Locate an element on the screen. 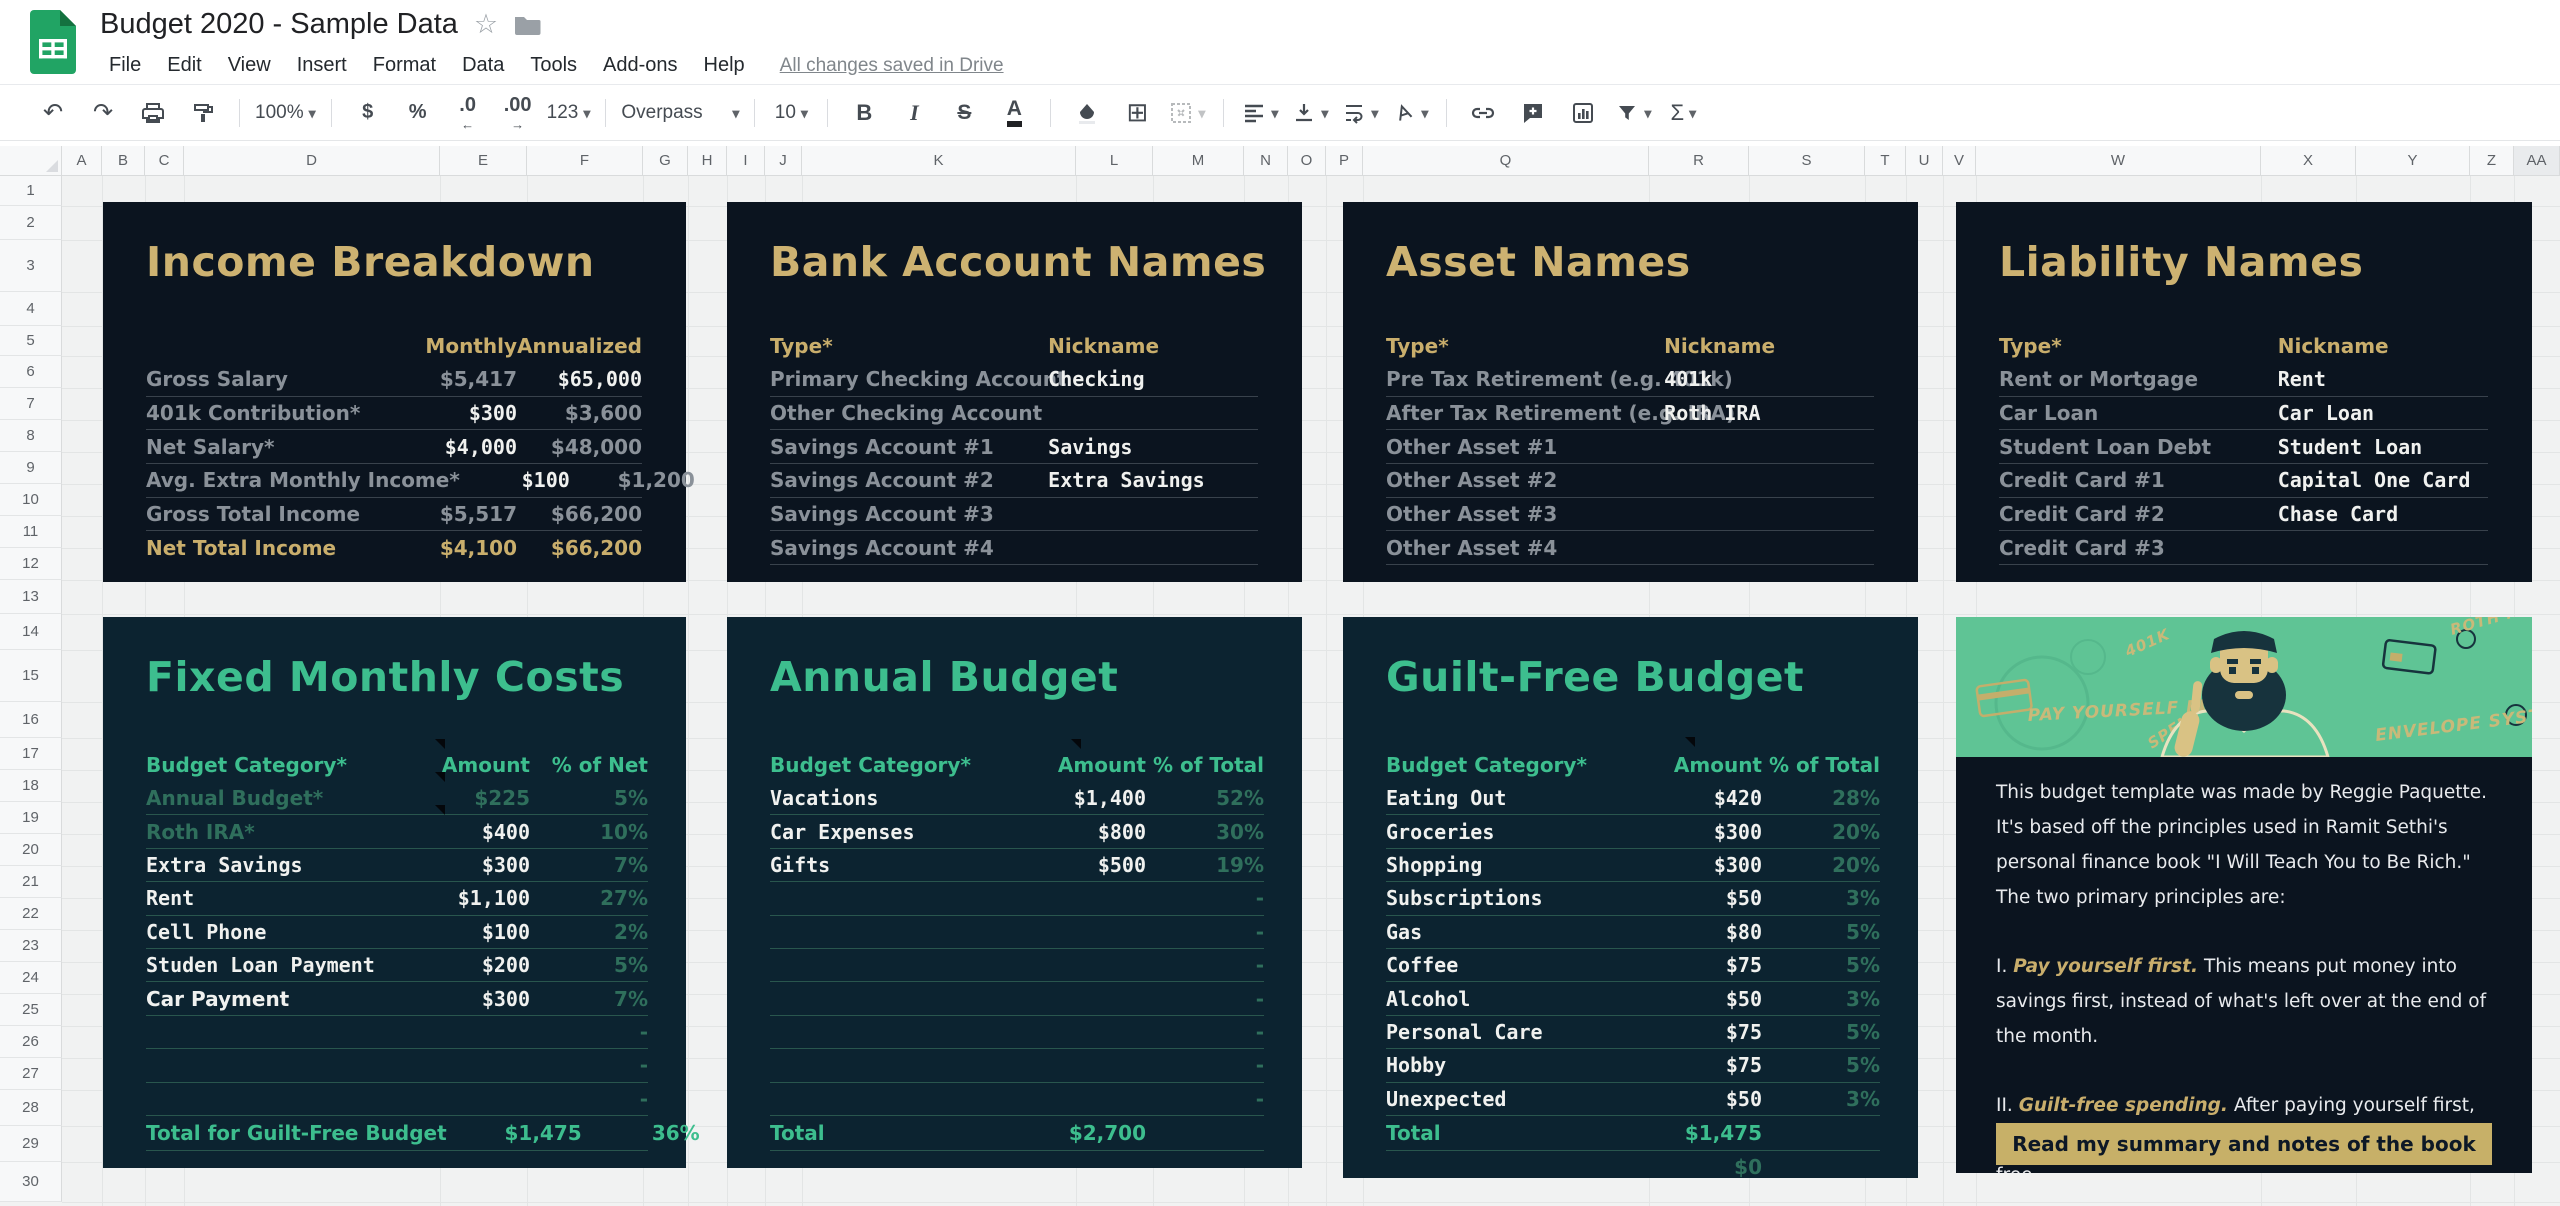  horizontal-align-button is located at coordinates (1260, 113).